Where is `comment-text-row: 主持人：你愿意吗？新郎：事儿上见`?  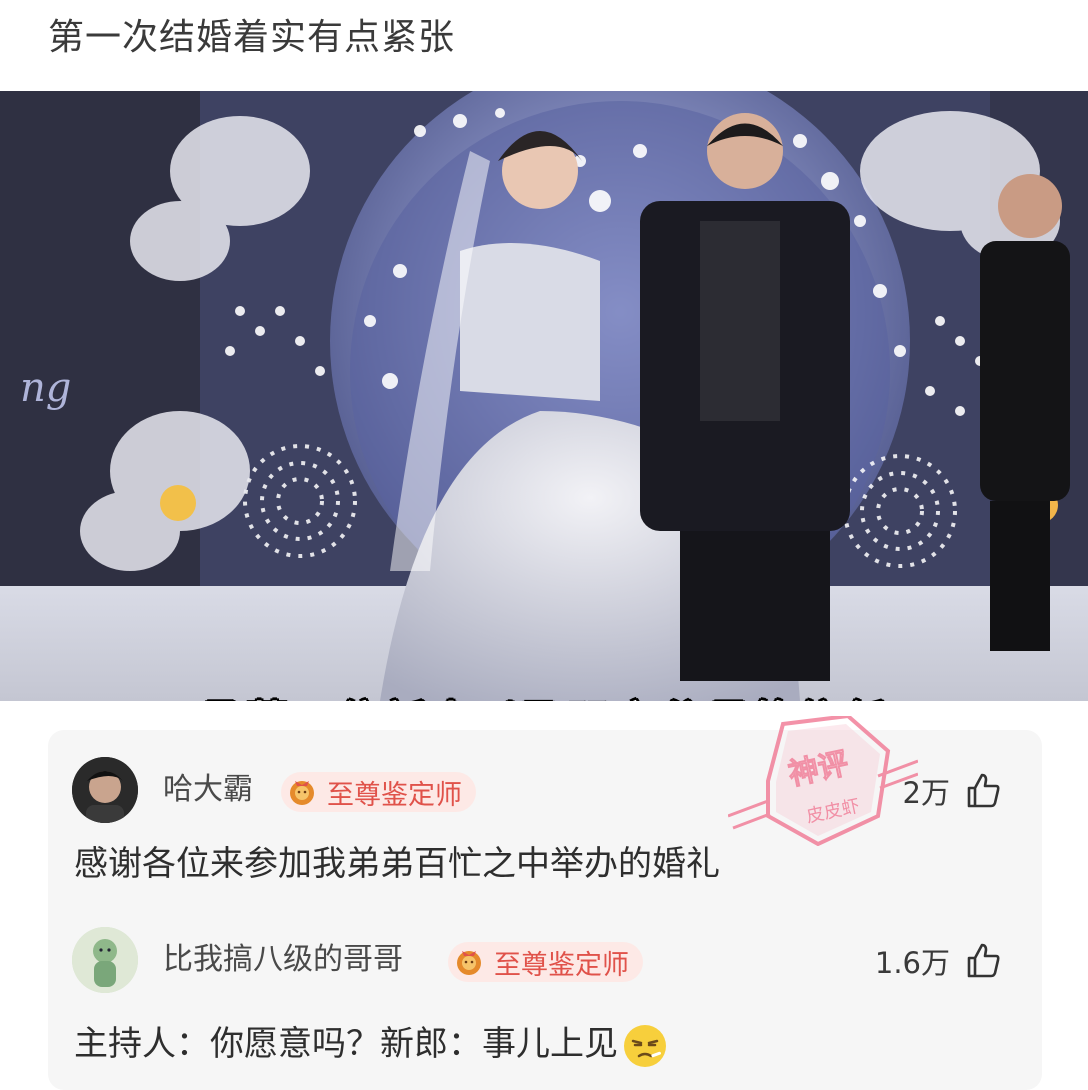 comment-text-row: 主持人：你愿意吗？新郎：事儿上见 is located at coordinates (371, 1044).